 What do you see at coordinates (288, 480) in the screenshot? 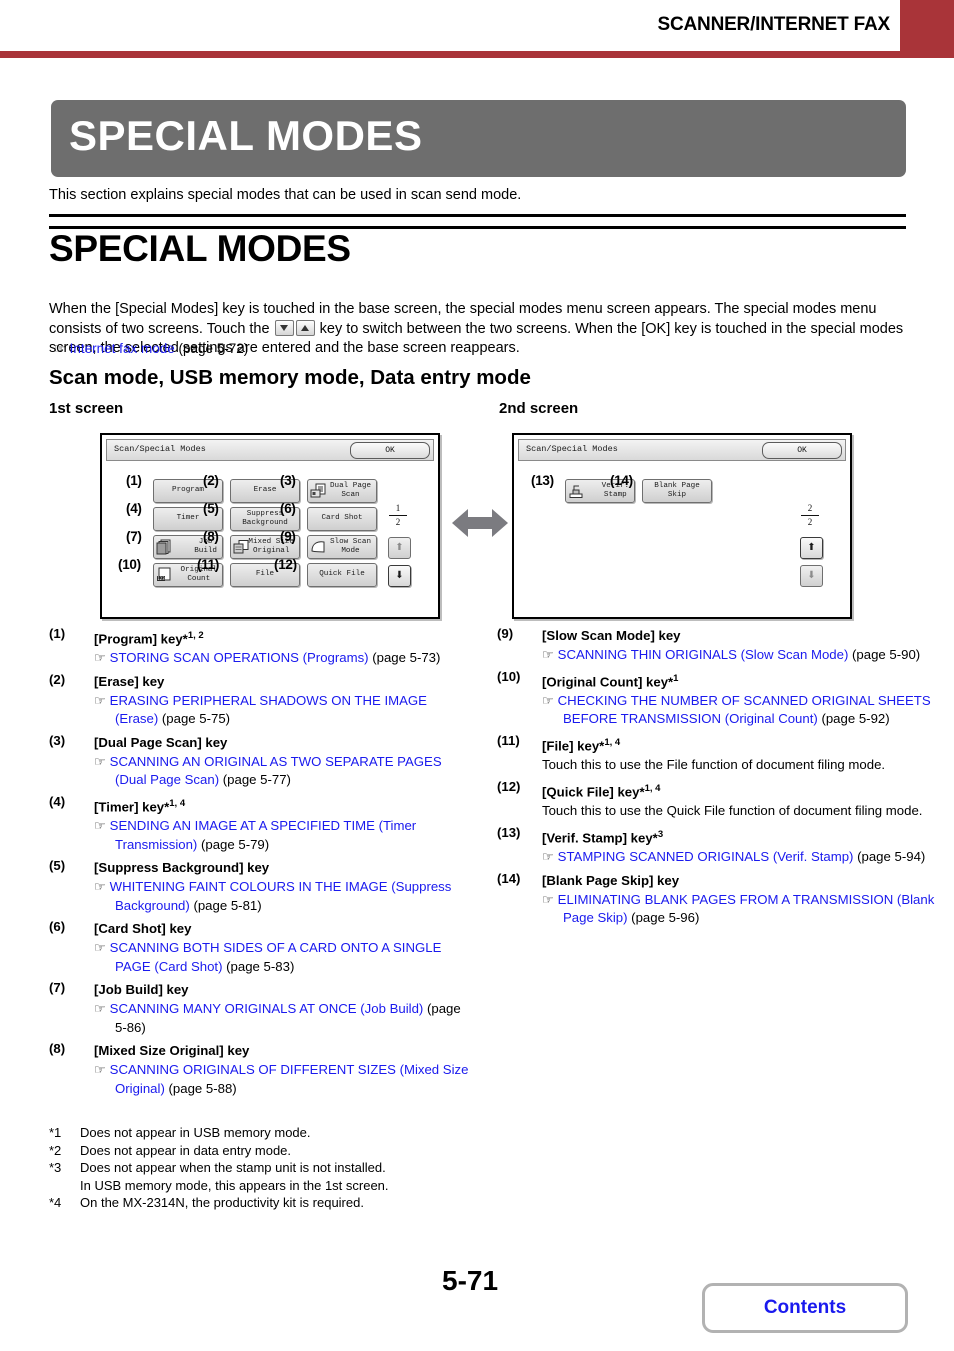
I see `callout-3: (3)` at bounding box center [288, 480].